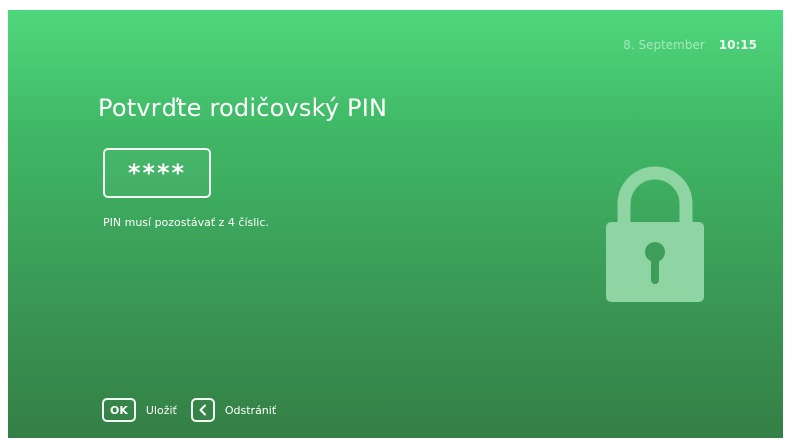 The width and height of the screenshot is (795, 447). I want to click on delete-button, so click(202, 410).